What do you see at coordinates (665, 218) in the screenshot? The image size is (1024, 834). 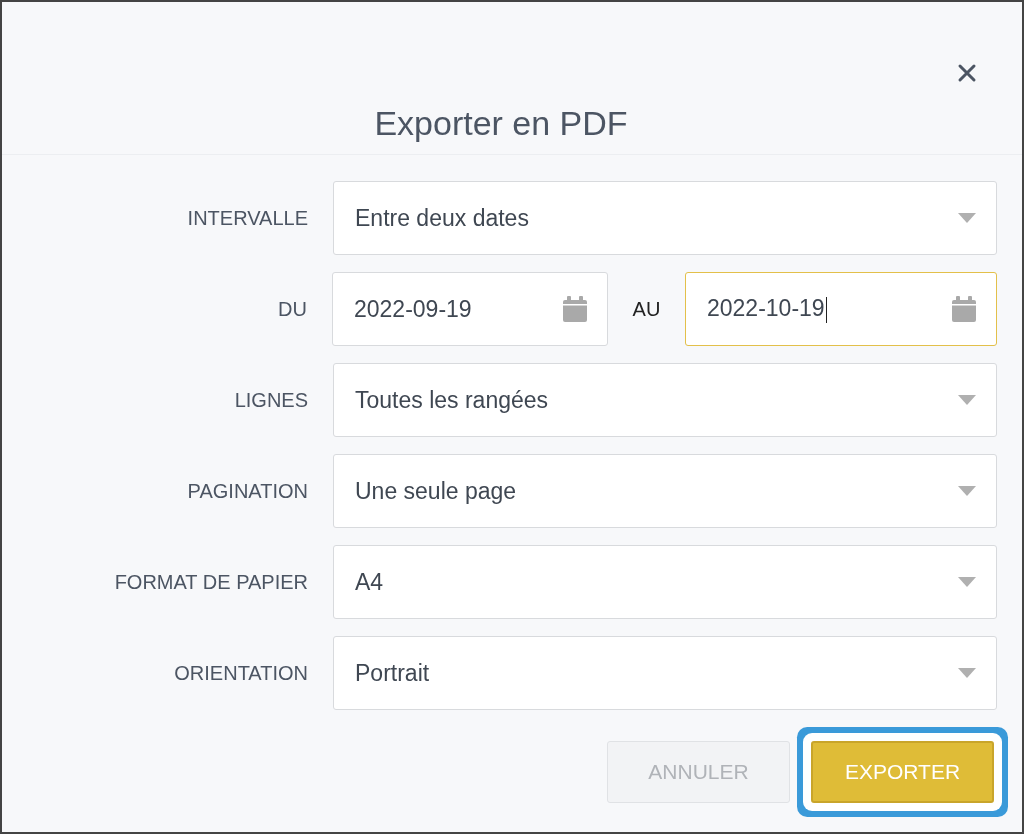 I see `dropdown-field: Entre deux dates` at bounding box center [665, 218].